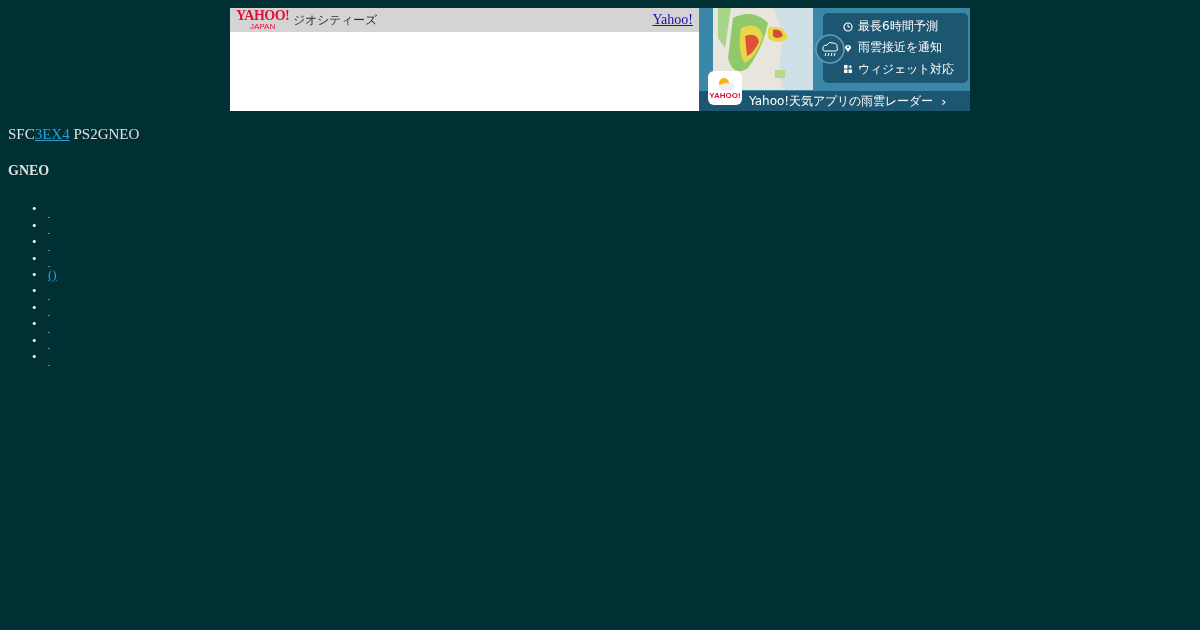  What do you see at coordinates (74, 134) in the screenshot?
I see `intro-text: SFC3EX4 PS2GNEO` at bounding box center [74, 134].